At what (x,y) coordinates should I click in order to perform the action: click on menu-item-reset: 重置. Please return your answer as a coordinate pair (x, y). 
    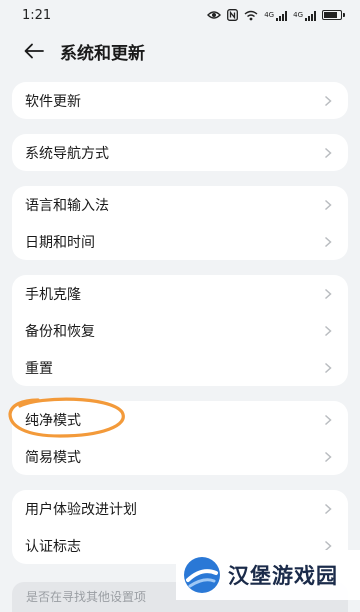
    Looking at the image, I should click on (180, 367).